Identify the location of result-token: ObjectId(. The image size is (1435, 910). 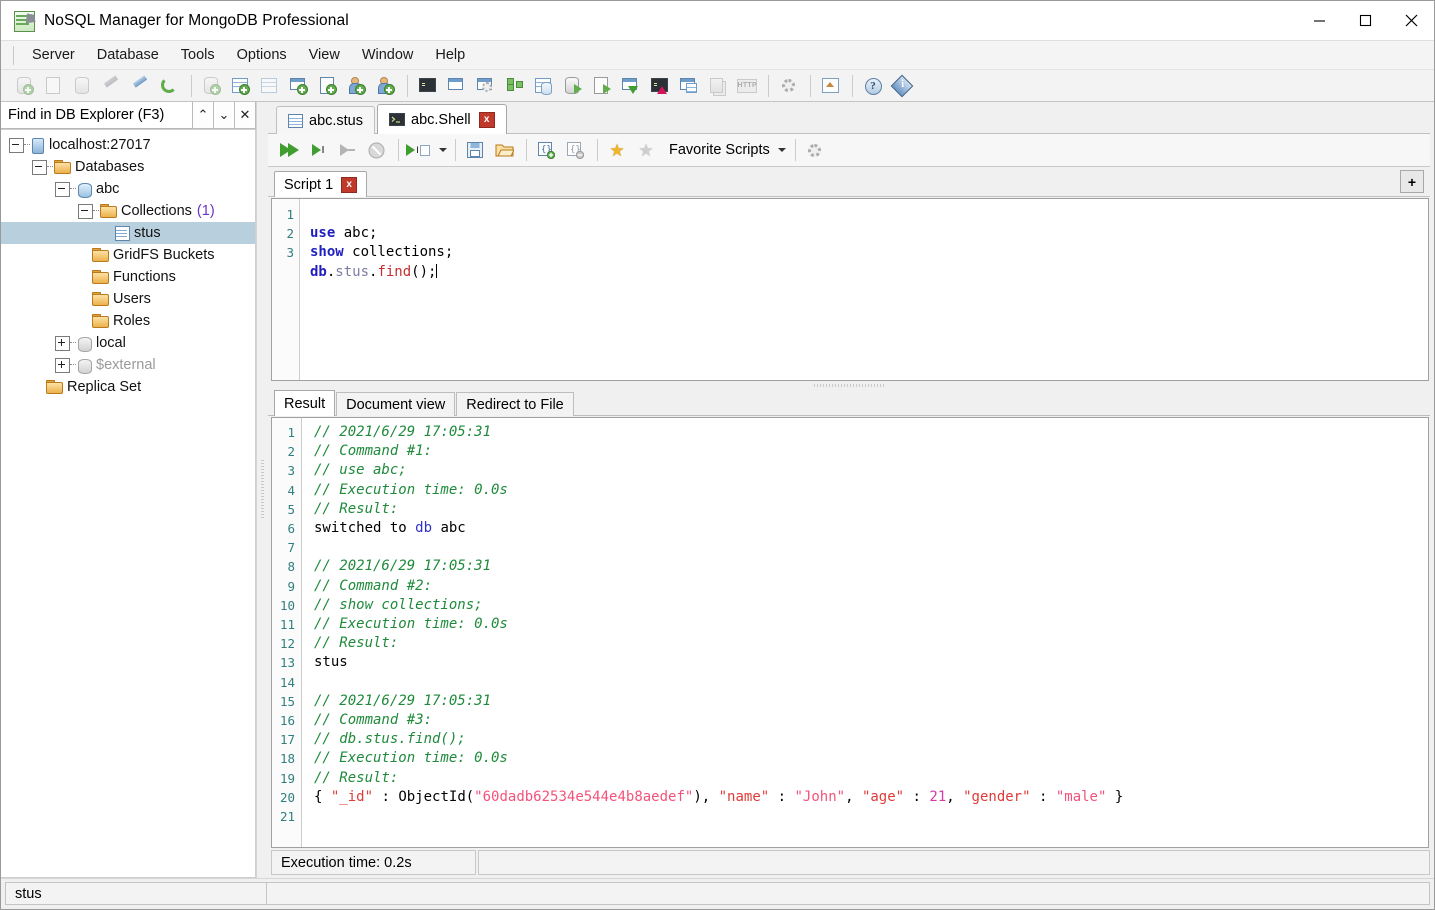
(436, 796).